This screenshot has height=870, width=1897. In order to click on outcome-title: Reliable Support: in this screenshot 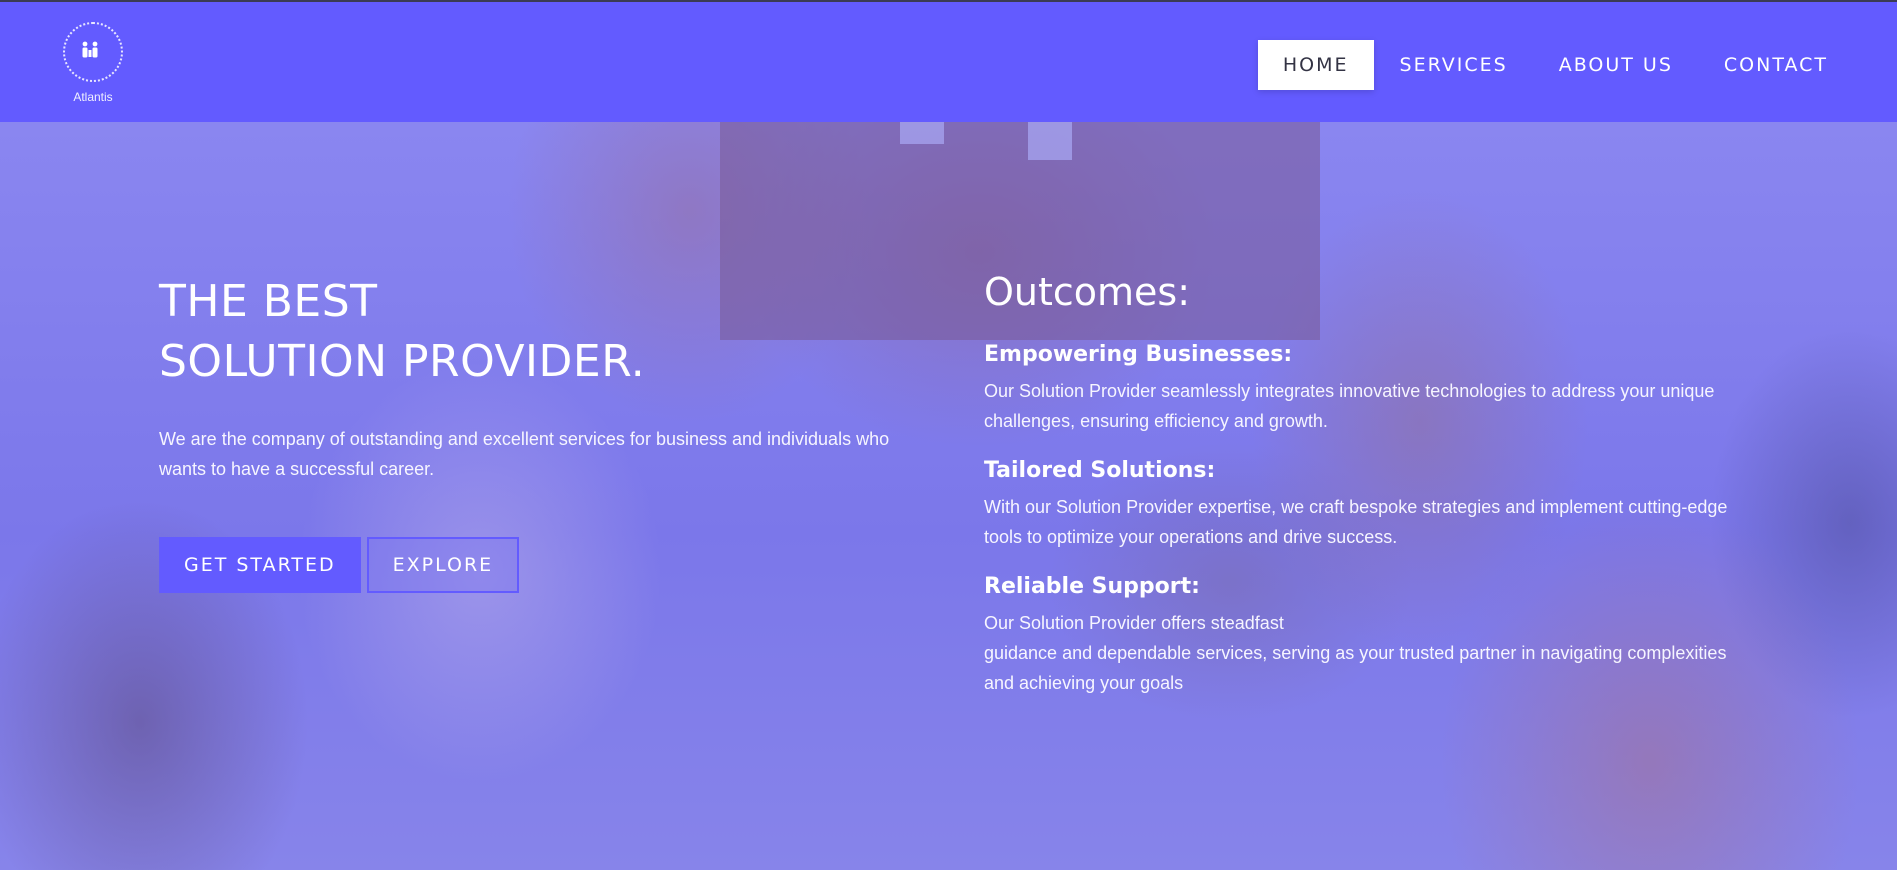, I will do `click(1092, 586)`.